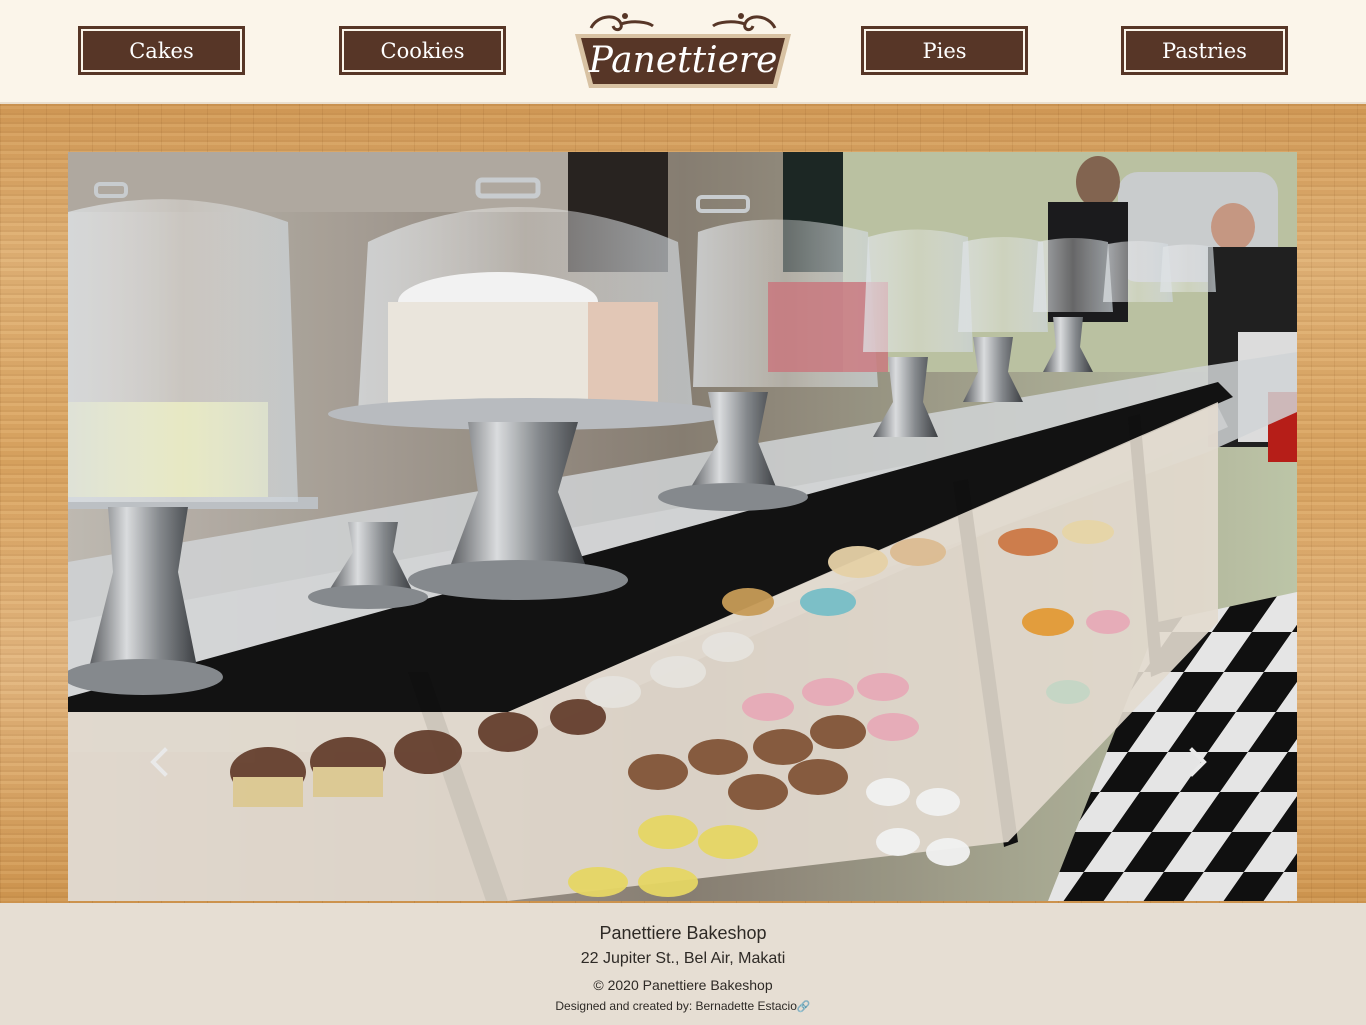  I want to click on site-header: Cakes Cookies Panettiere Pies Pastries, so click(683, 52).